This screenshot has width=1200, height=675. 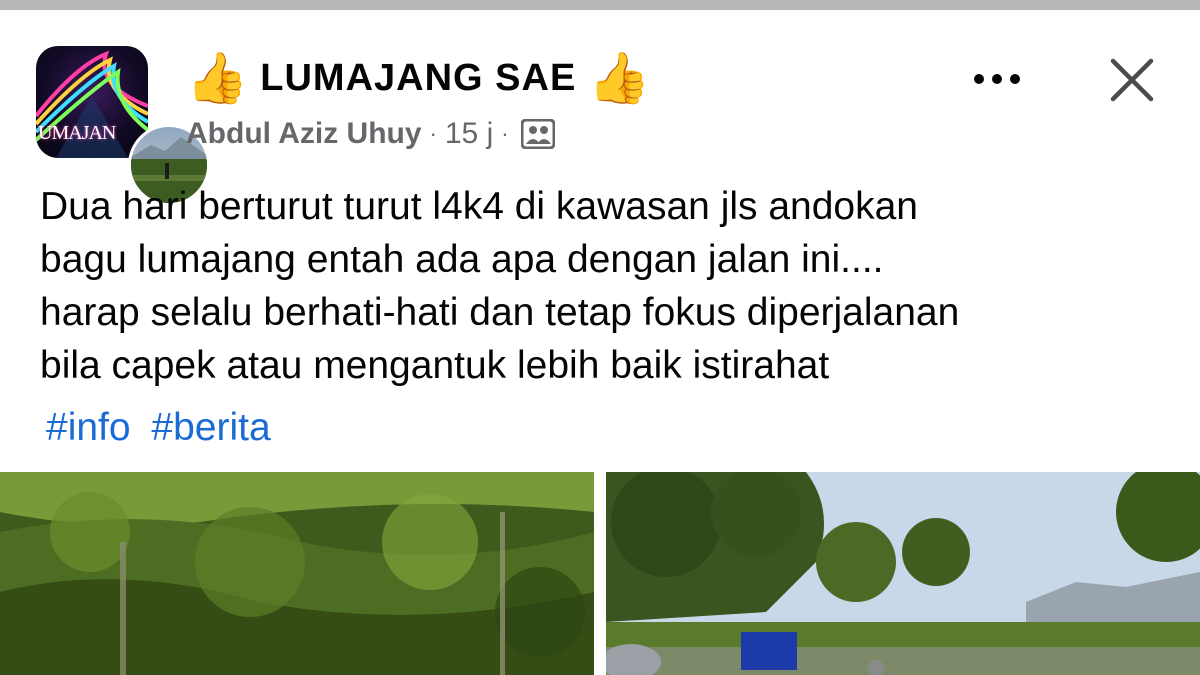 I want to click on group-members-icon, so click(x=538, y=134).